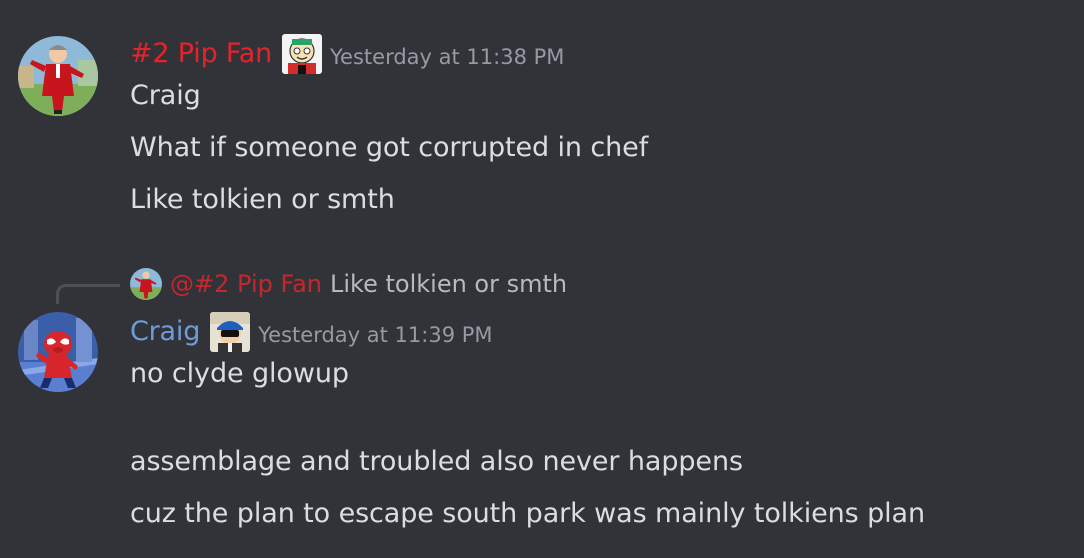 This screenshot has height=558, width=1084. What do you see at coordinates (165, 332) in the screenshot?
I see `username-craig: Craig` at bounding box center [165, 332].